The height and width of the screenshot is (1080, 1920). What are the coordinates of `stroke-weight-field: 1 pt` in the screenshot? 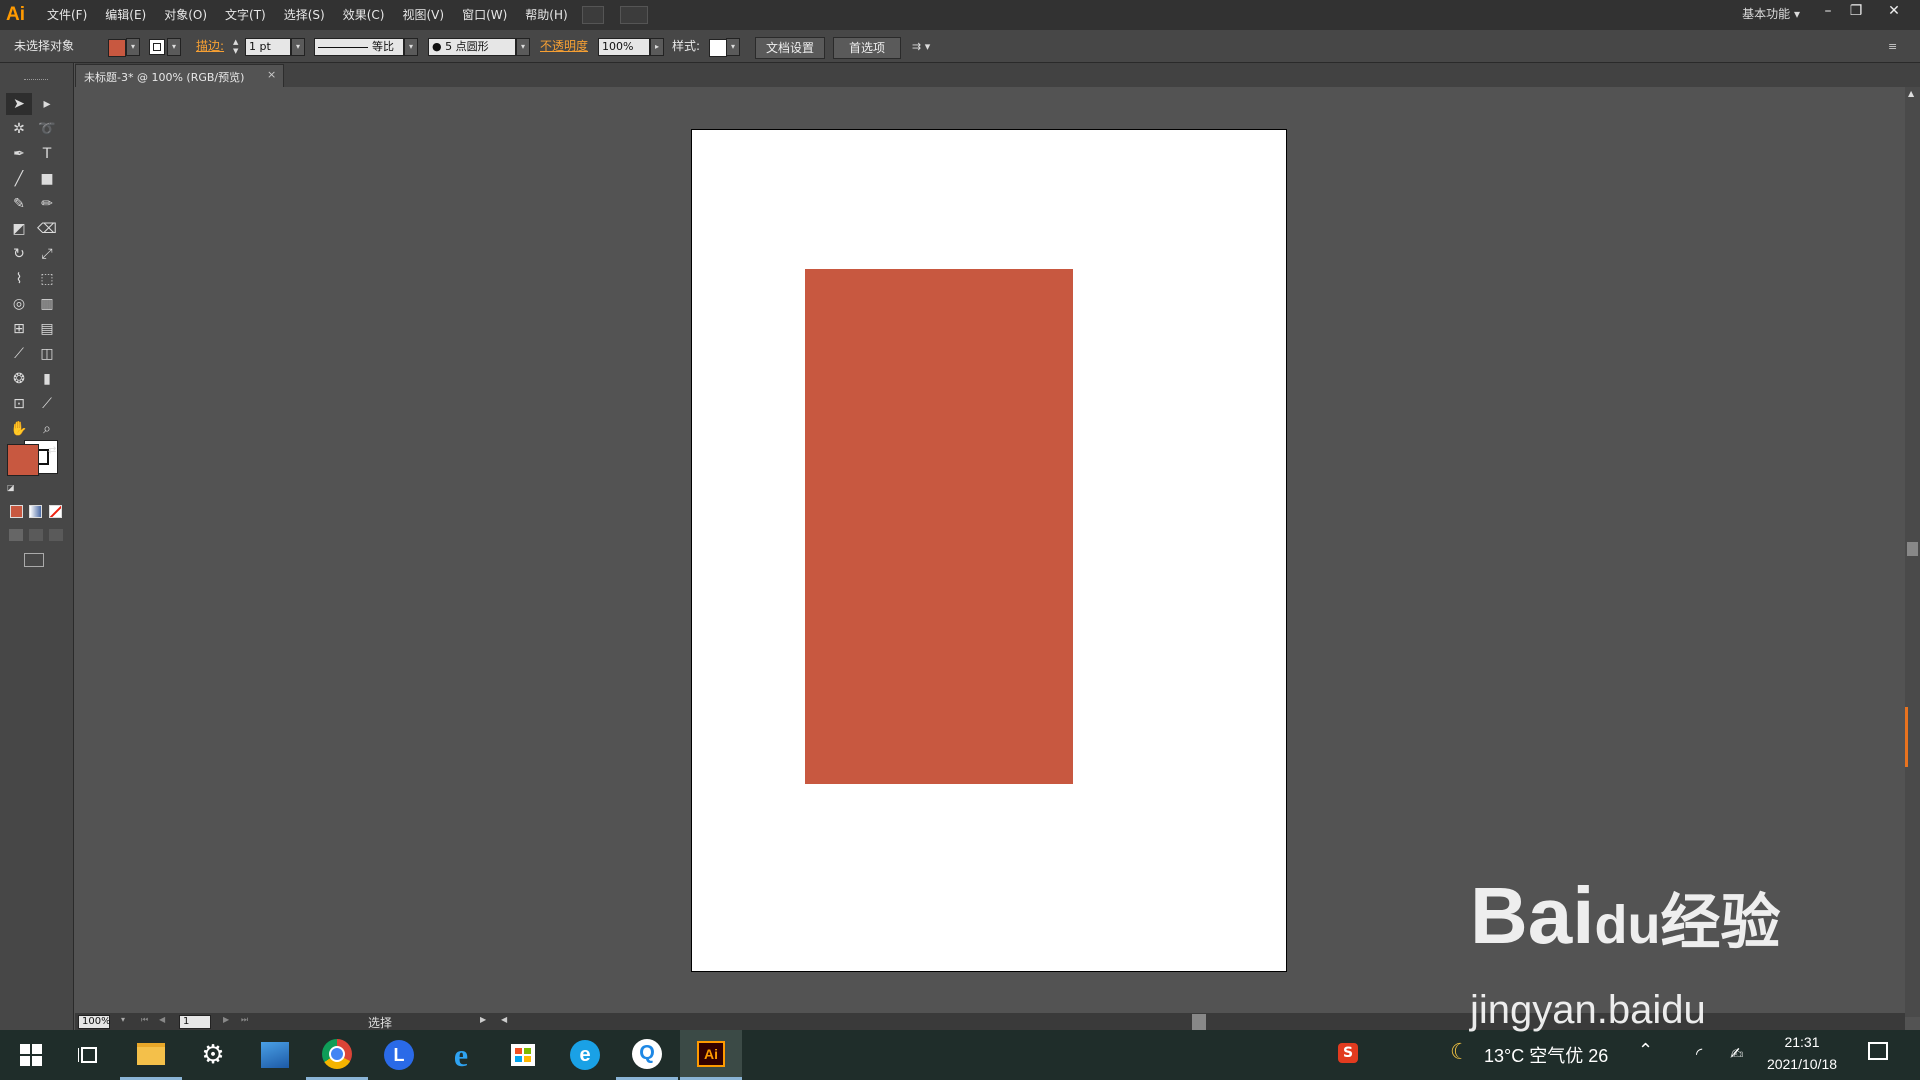 It's located at (268, 47).